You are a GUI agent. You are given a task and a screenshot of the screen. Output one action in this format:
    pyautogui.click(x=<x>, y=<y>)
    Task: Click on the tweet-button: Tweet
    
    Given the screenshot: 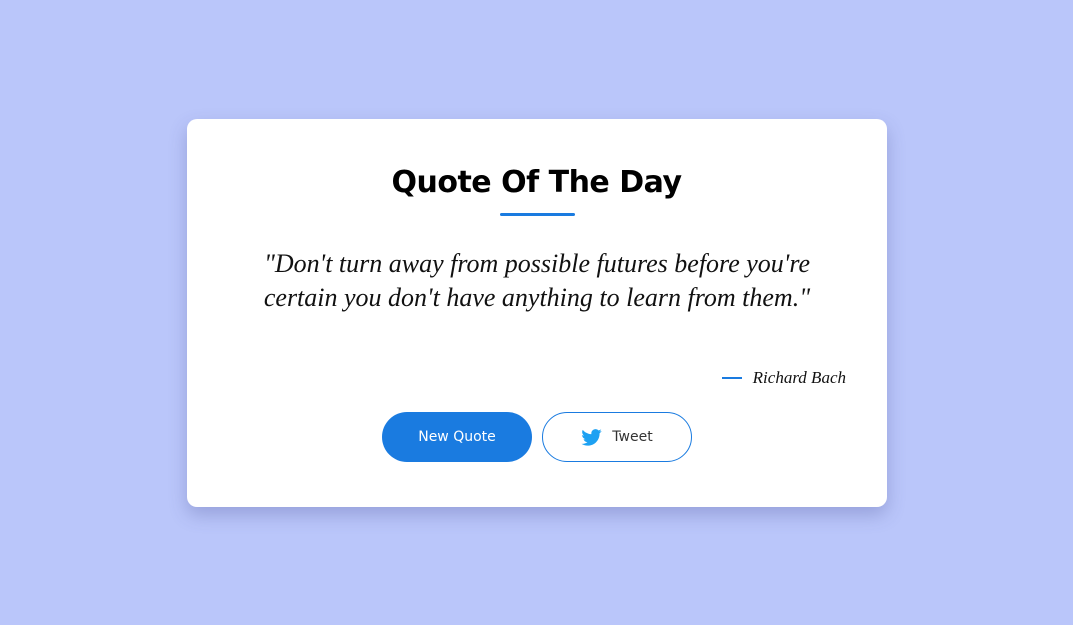 What is the action you would take?
    pyautogui.click(x=617, y=437)
    